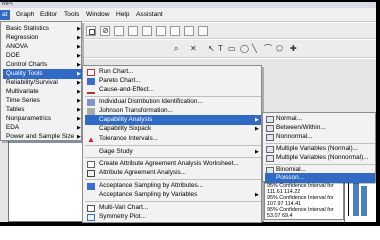 This screenshot has width=380, height=240. What do you see at coordinates (91, 208) in the screenshot?
I see `multi-vari-icon` at bounding box center [91, 208].